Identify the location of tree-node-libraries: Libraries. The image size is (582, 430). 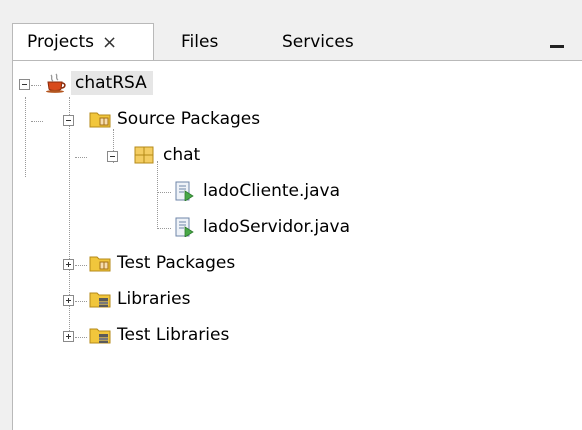
(153, 299).